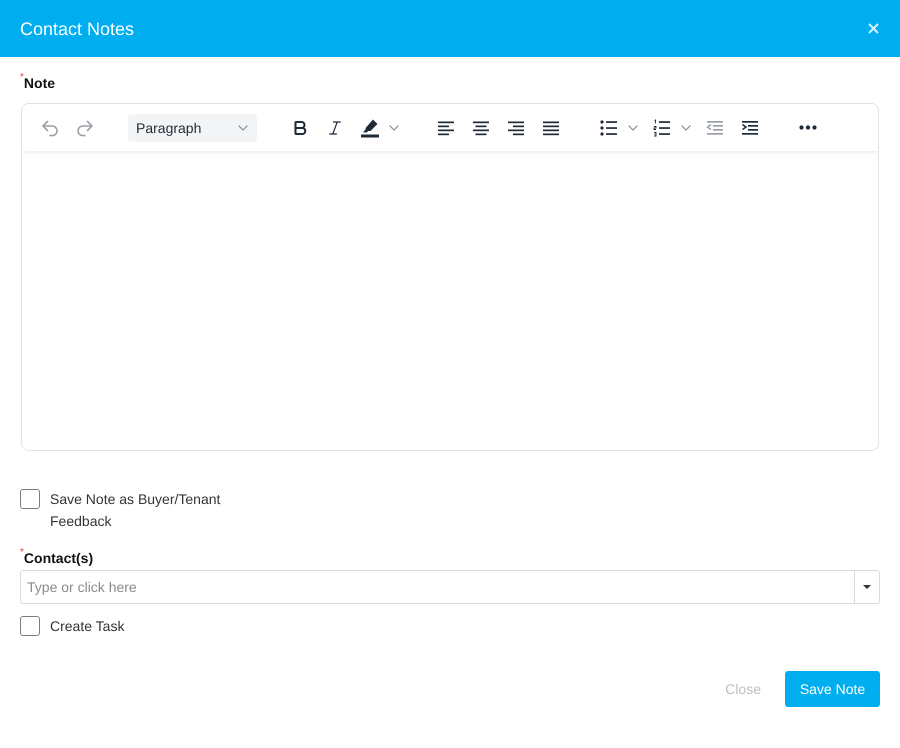 The image size is (900, 748). Describe the element at coordinates (370, 128) in the screenshot. I see `highlighter-icon` at that location.